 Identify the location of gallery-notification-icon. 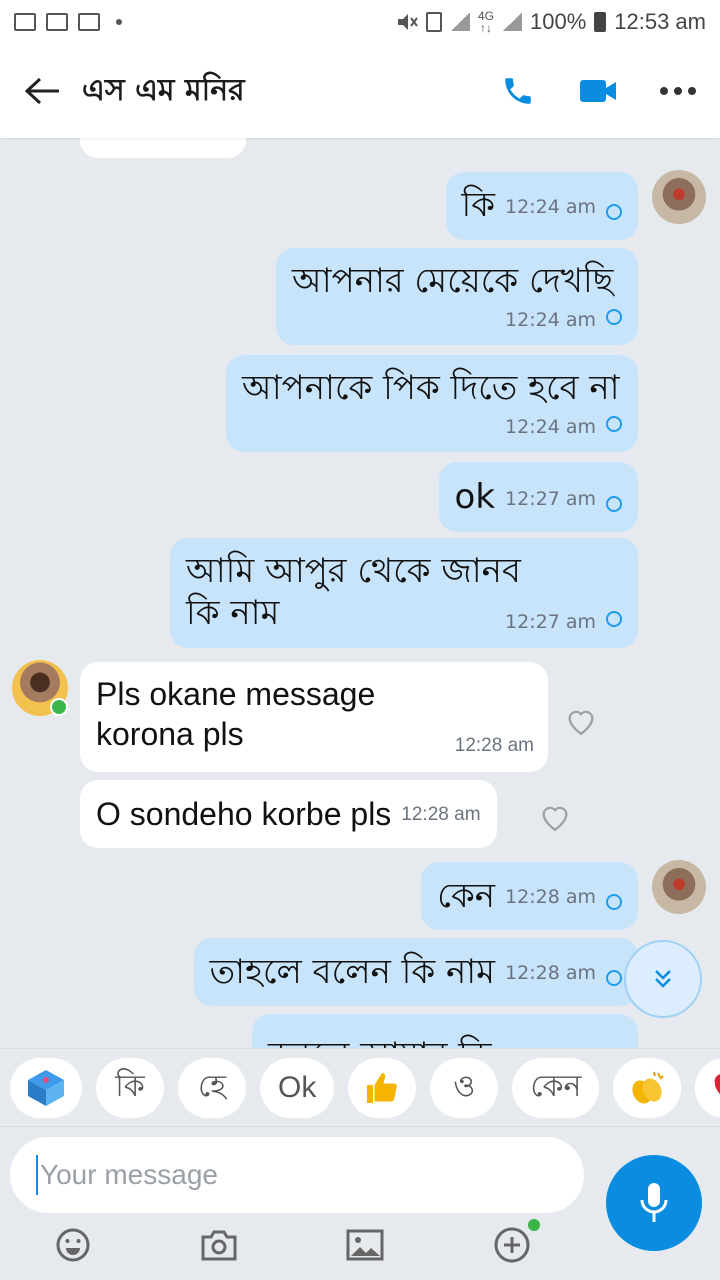
(25, 22).